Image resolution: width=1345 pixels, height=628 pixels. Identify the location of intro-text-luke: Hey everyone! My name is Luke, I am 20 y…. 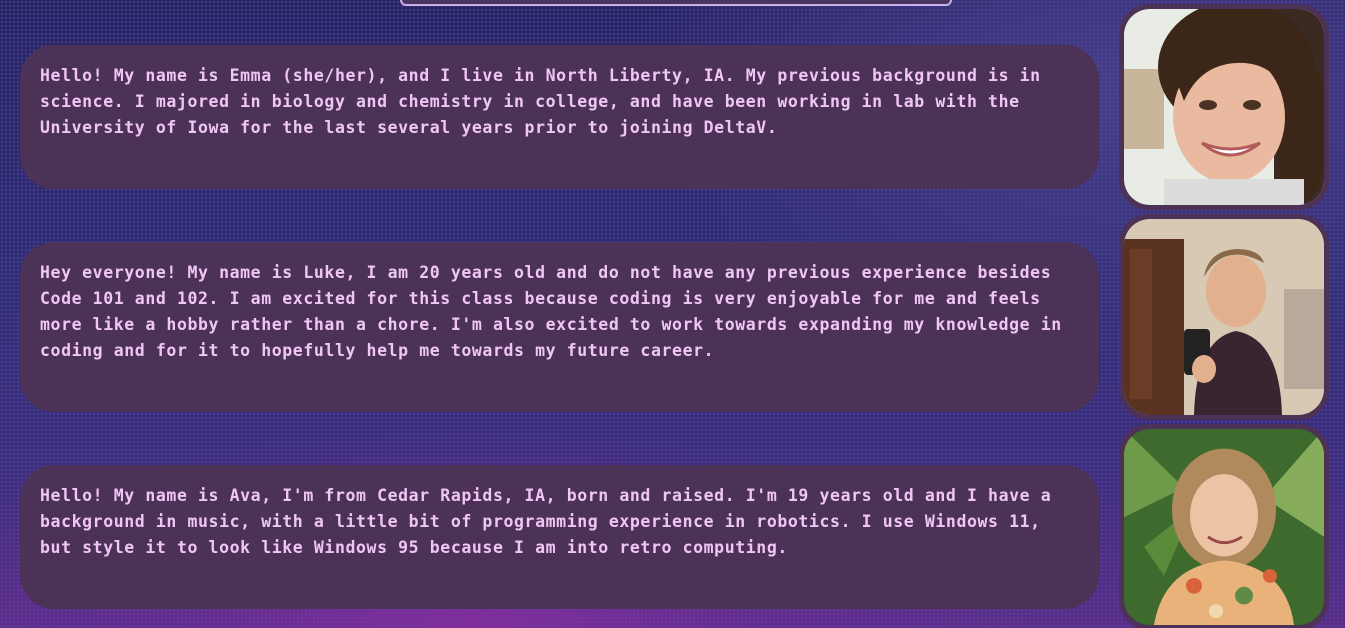
(551, 311).